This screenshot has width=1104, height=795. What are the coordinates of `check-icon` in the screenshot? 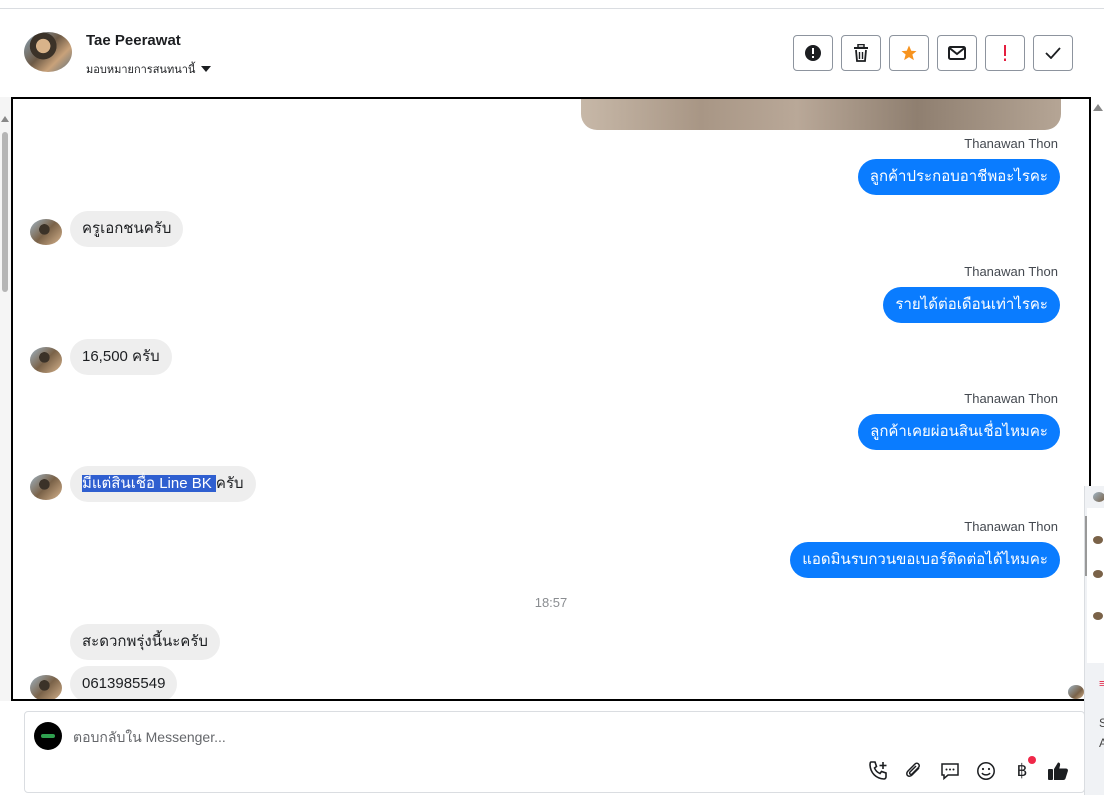 It's located at (1053, 53).